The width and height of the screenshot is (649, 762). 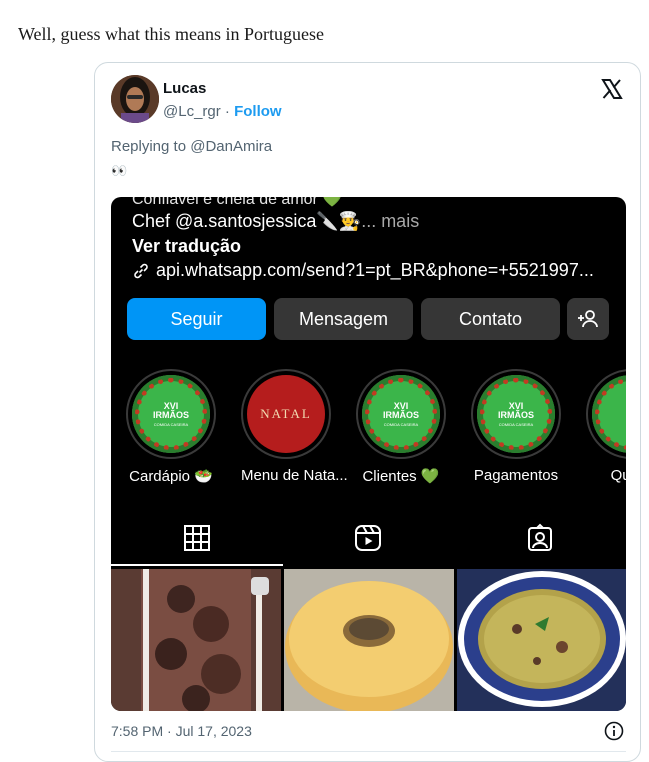 What do you see at coordinates (197, 565) in the screenshot?
I see `active-tab-indicator` at bounding box center [197, 565].